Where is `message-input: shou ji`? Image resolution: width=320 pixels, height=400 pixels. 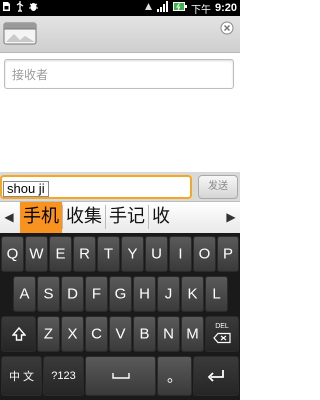
message-input: shou ji is located at coordinates (96, 187).